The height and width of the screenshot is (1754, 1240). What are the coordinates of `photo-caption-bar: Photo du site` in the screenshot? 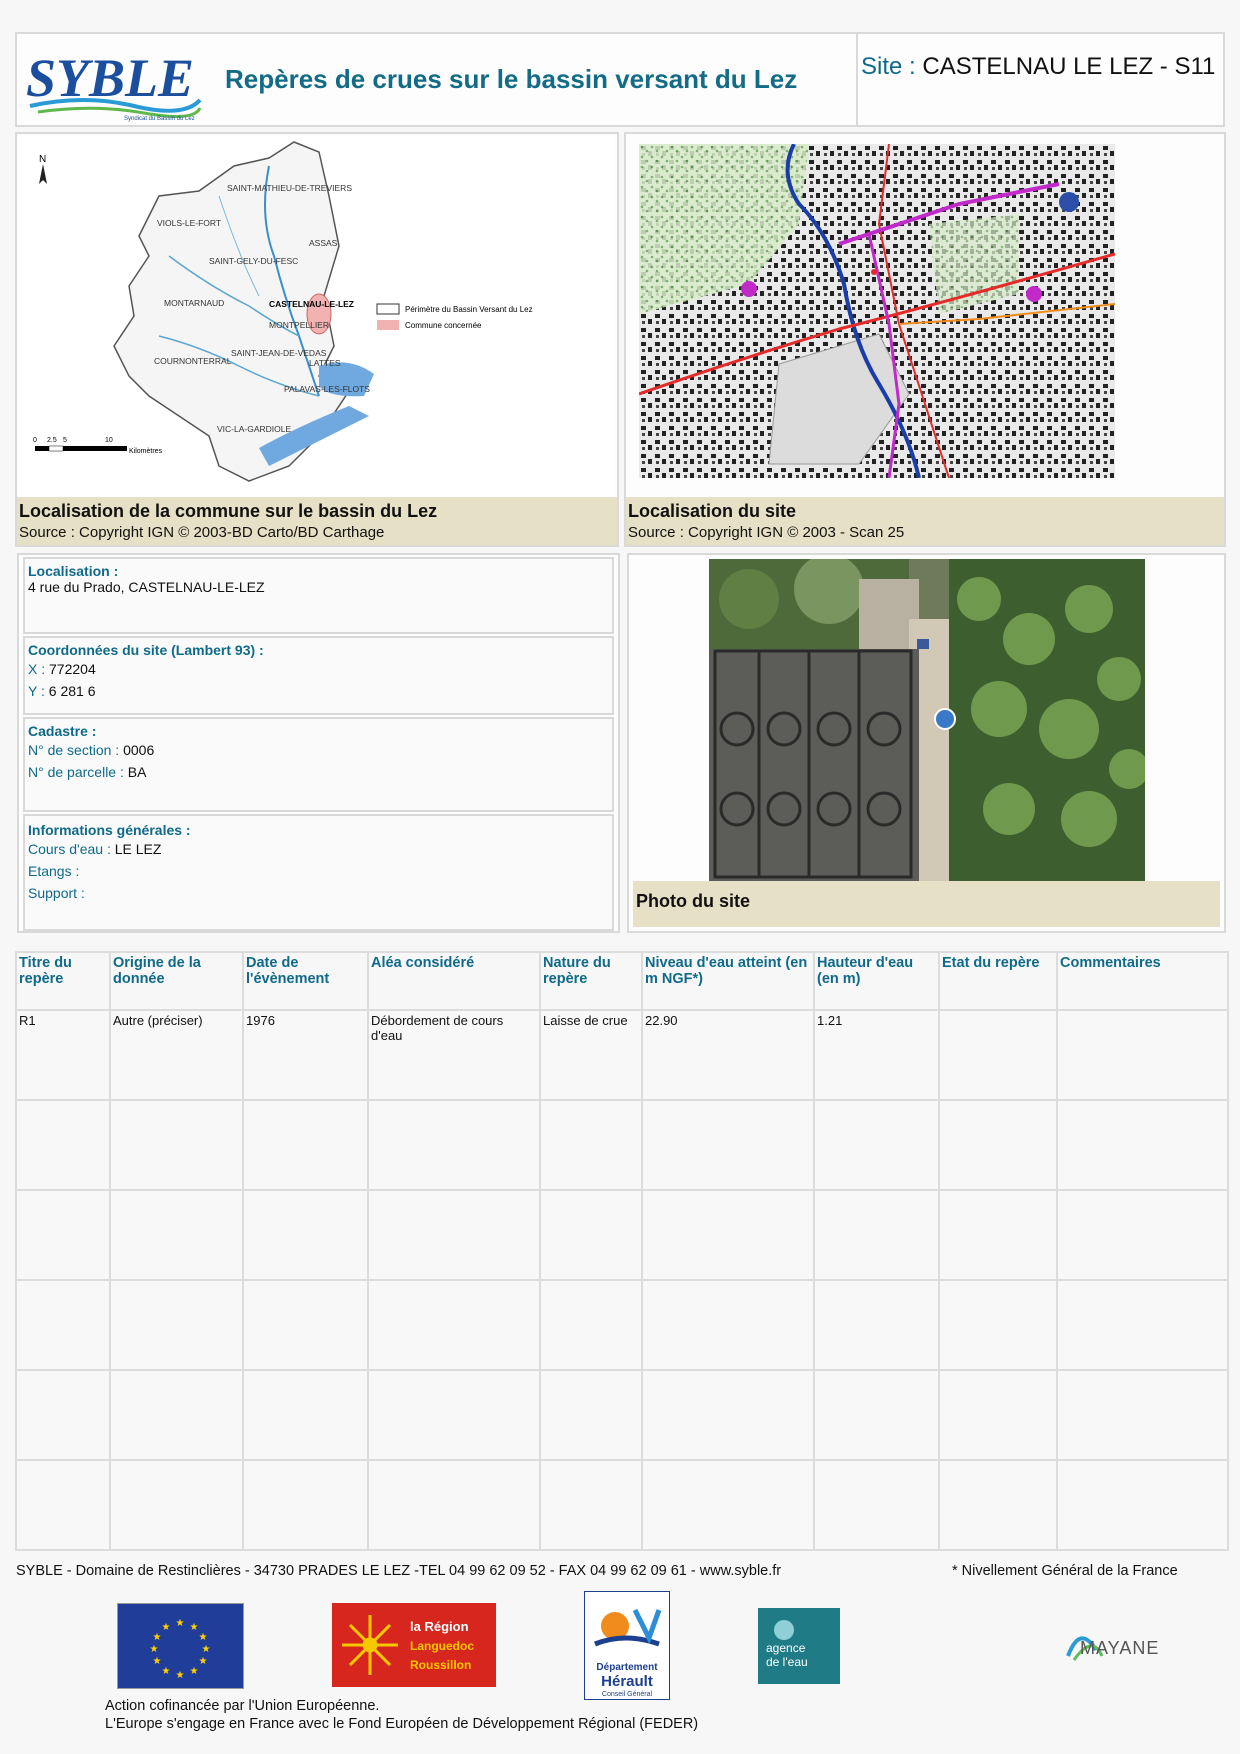 It's located at (926, 904).